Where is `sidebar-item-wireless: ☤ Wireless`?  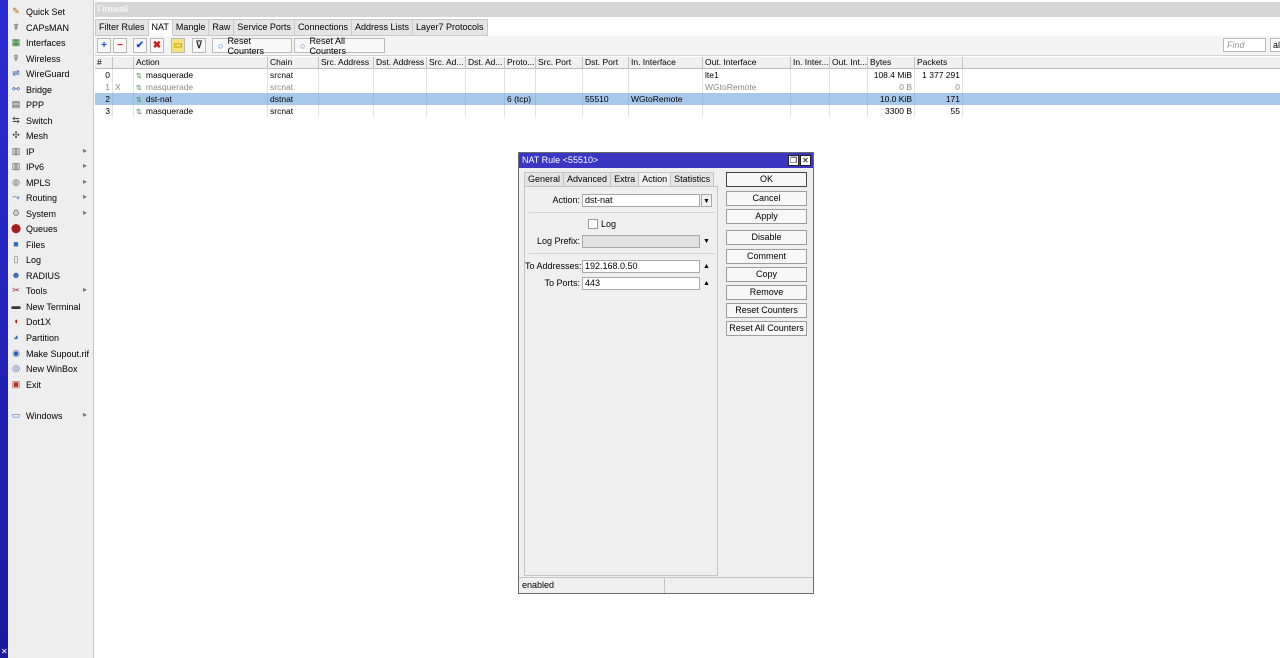 sidebar-item-wireless: ☤ Wireless is located at coordinates (51, 58).